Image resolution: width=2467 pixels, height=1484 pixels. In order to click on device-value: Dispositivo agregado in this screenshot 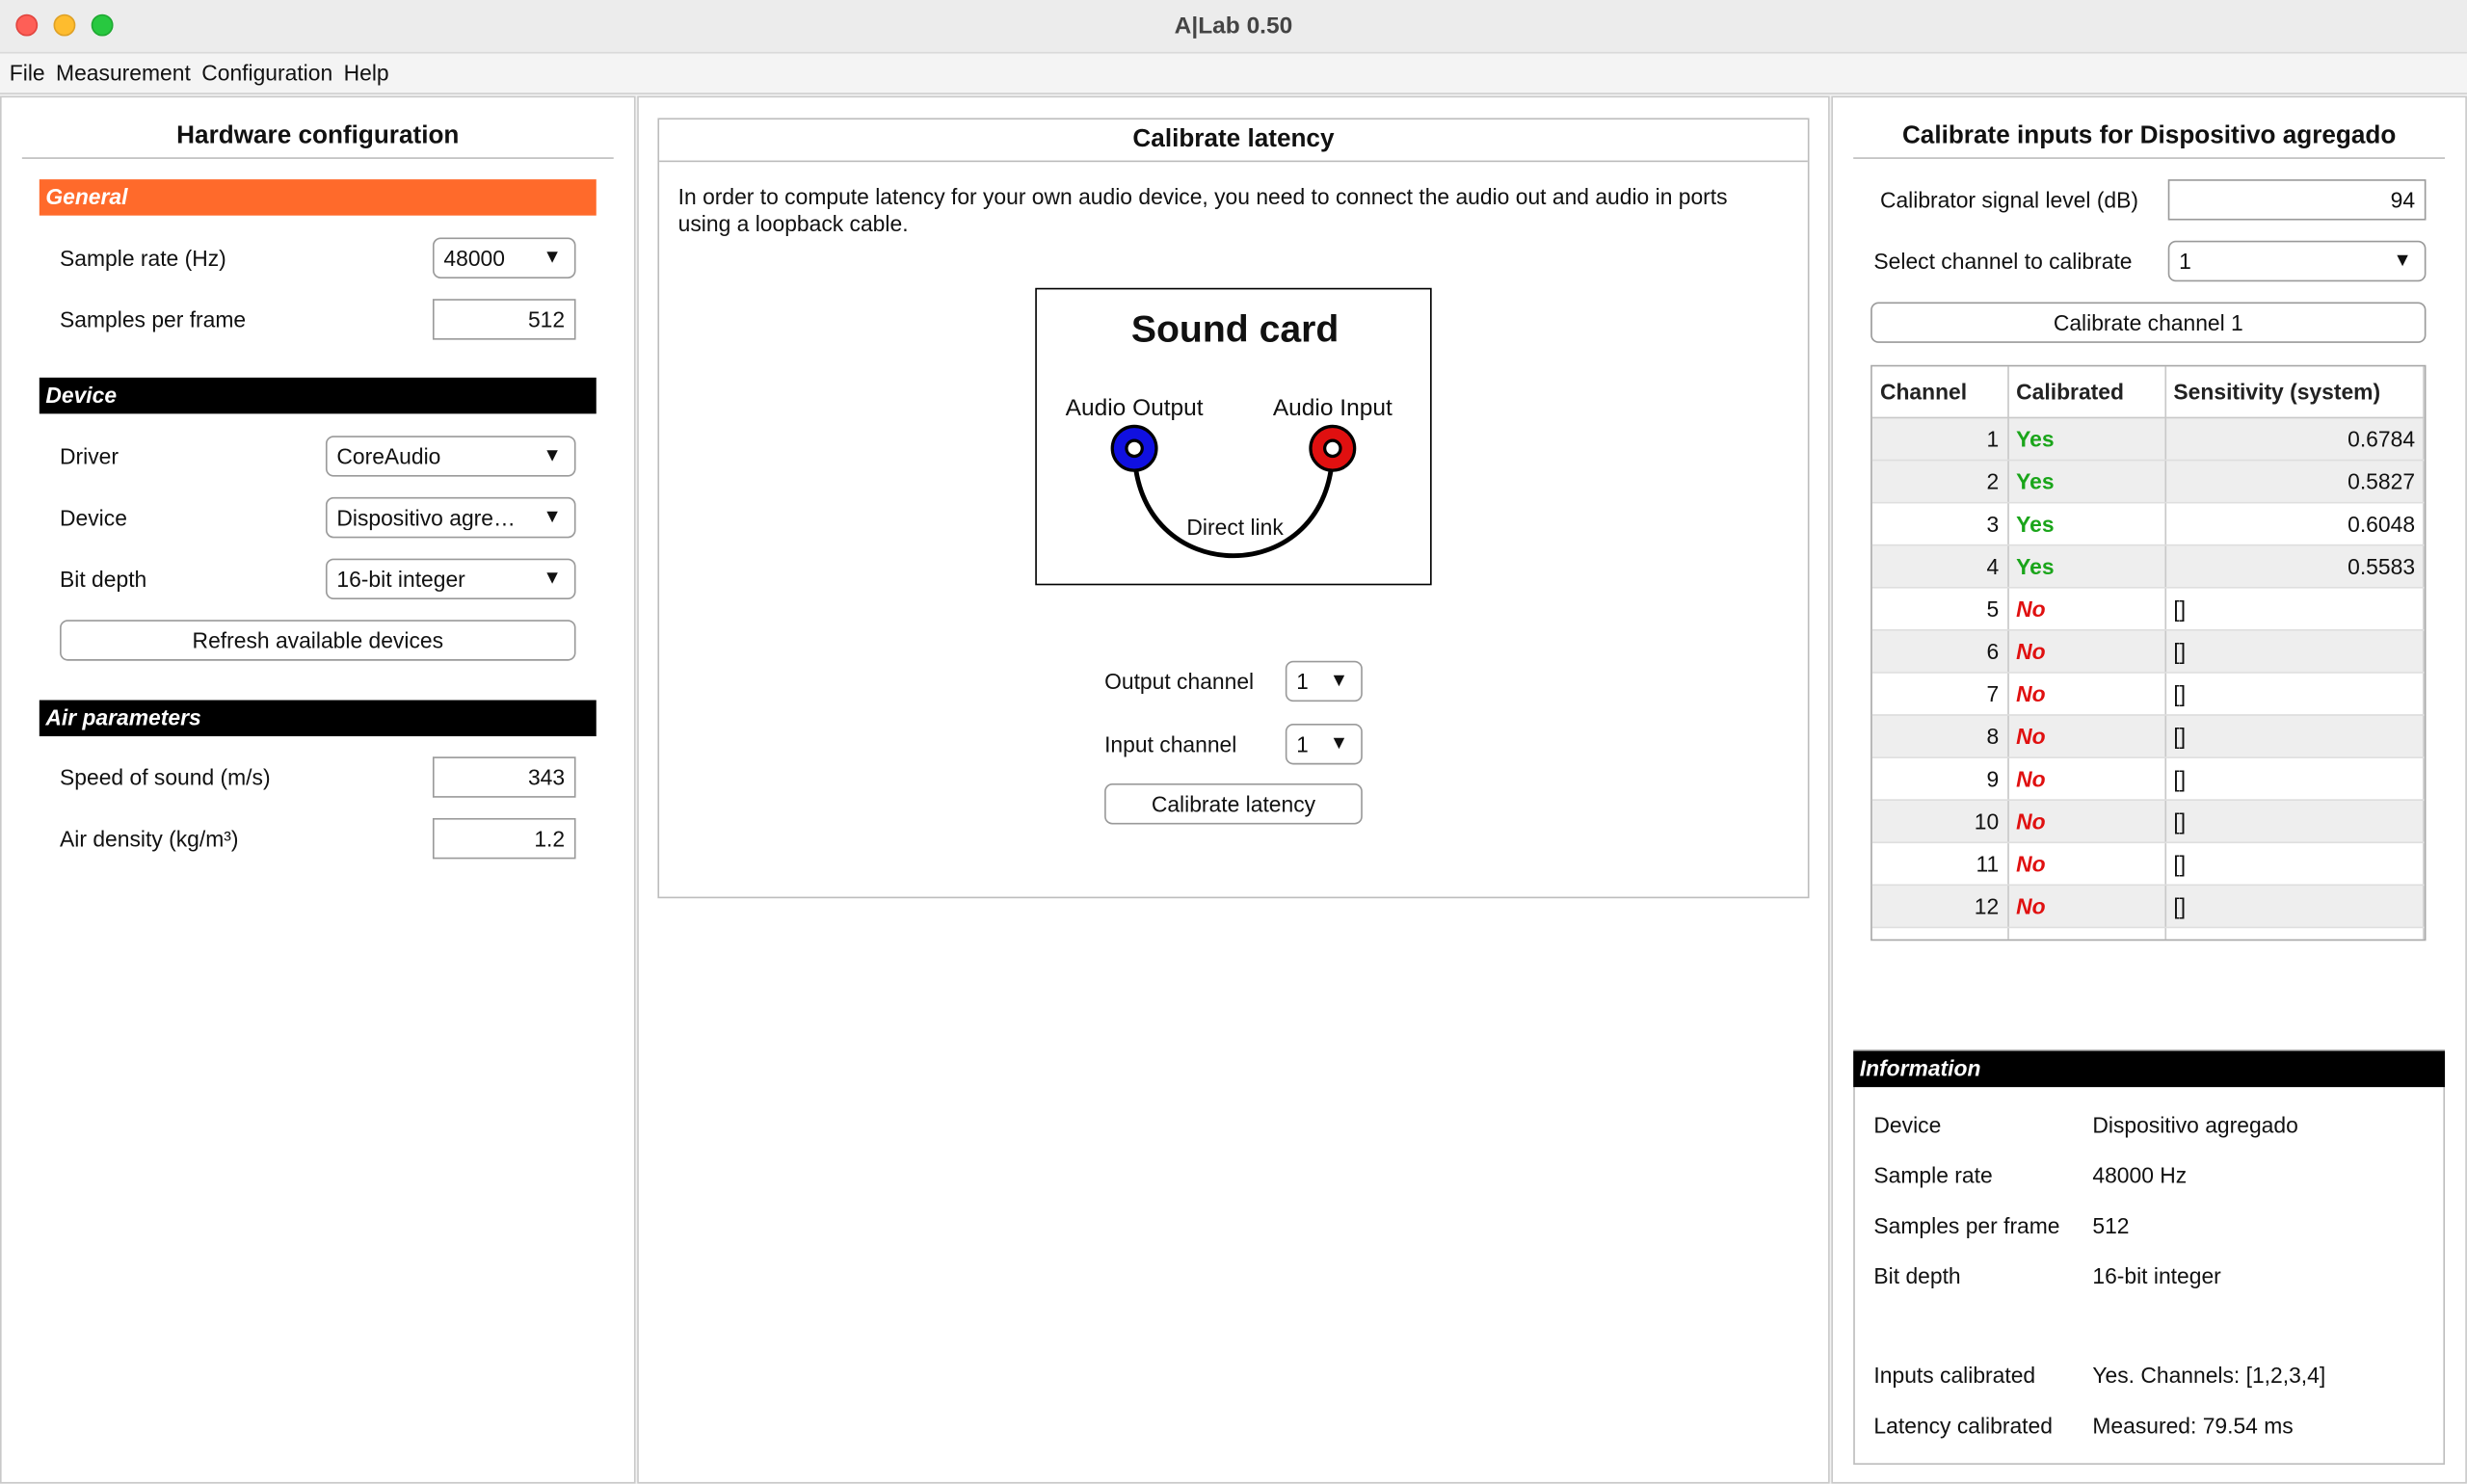, I will do `click(428, 518)`.